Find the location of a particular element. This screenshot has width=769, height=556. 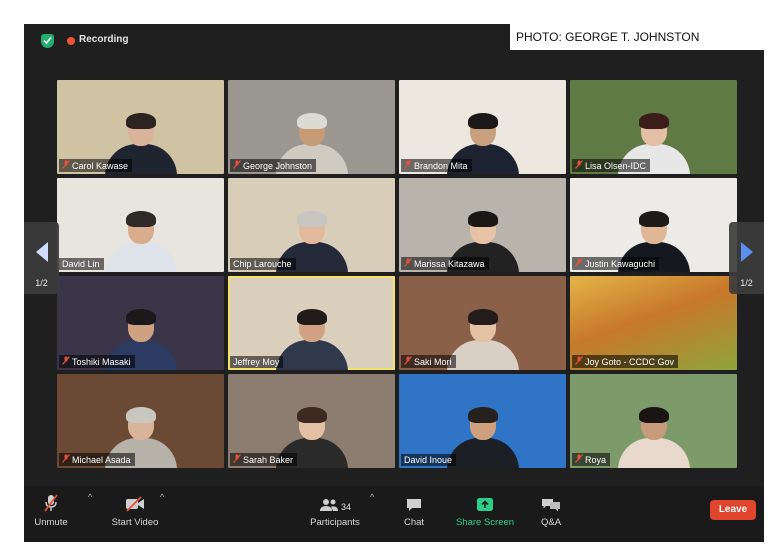

participant-name-text: Sarah Baker is located at coordinates (268, 459).